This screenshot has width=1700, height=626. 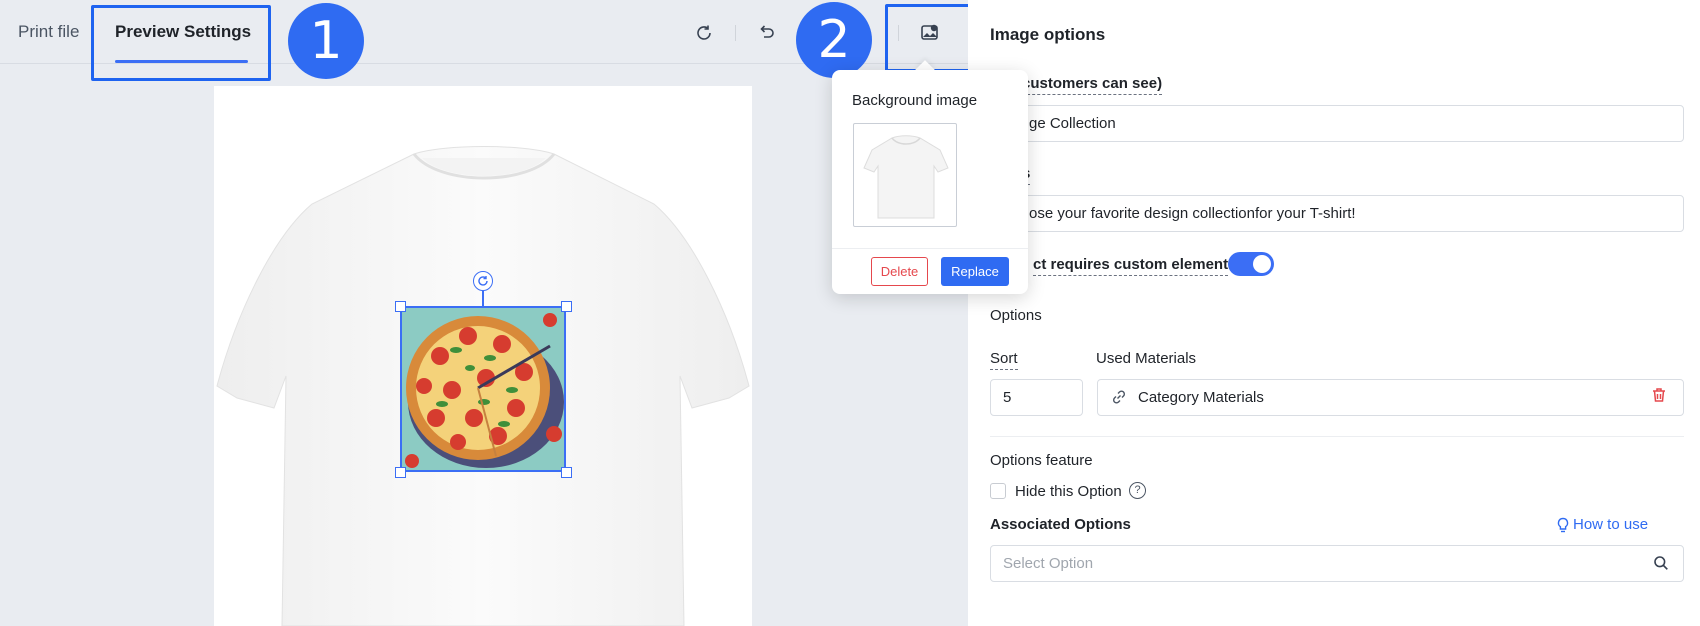 What do you see at coordinates (1004, 360) in the screenshot?
I see `sort-label: Sort` at bounding box center [1004, 360].